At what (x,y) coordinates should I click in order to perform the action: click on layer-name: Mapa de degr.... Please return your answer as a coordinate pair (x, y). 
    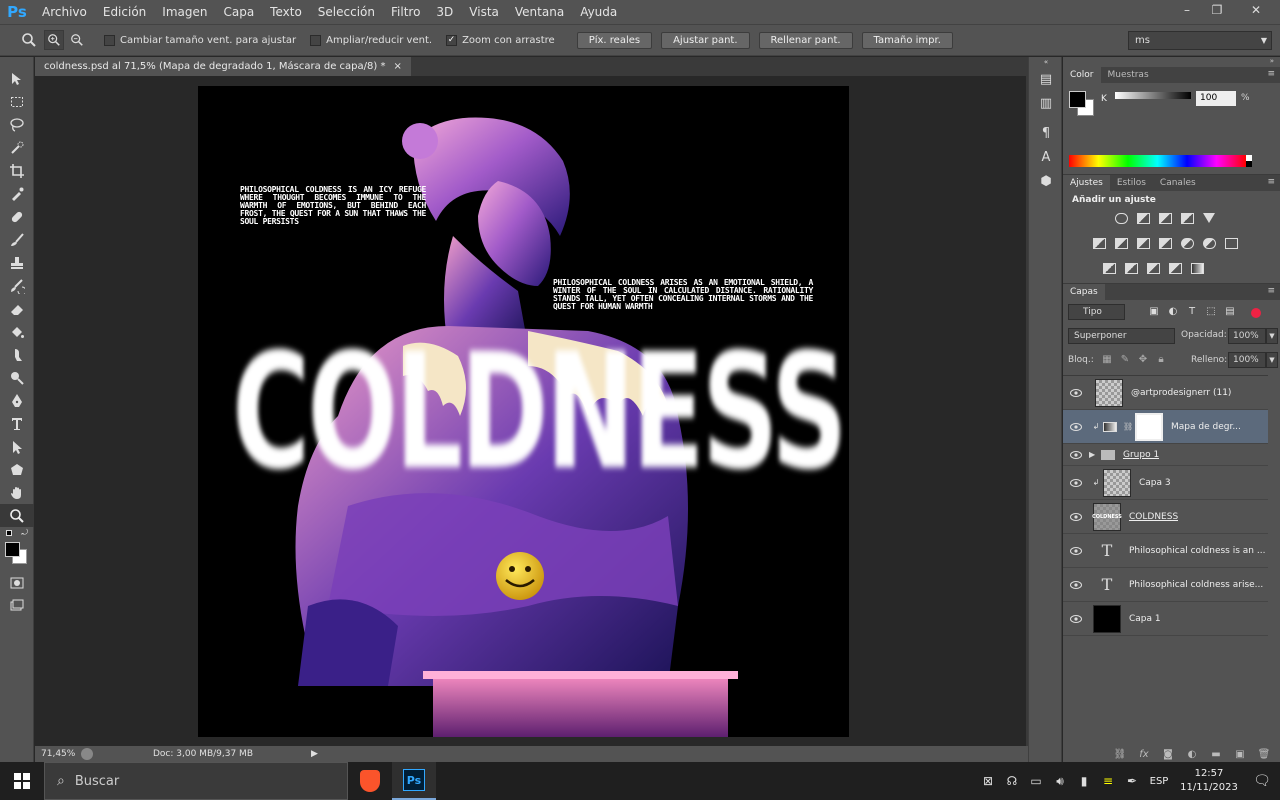
    Looking at the image, I should click on (1206, 427).